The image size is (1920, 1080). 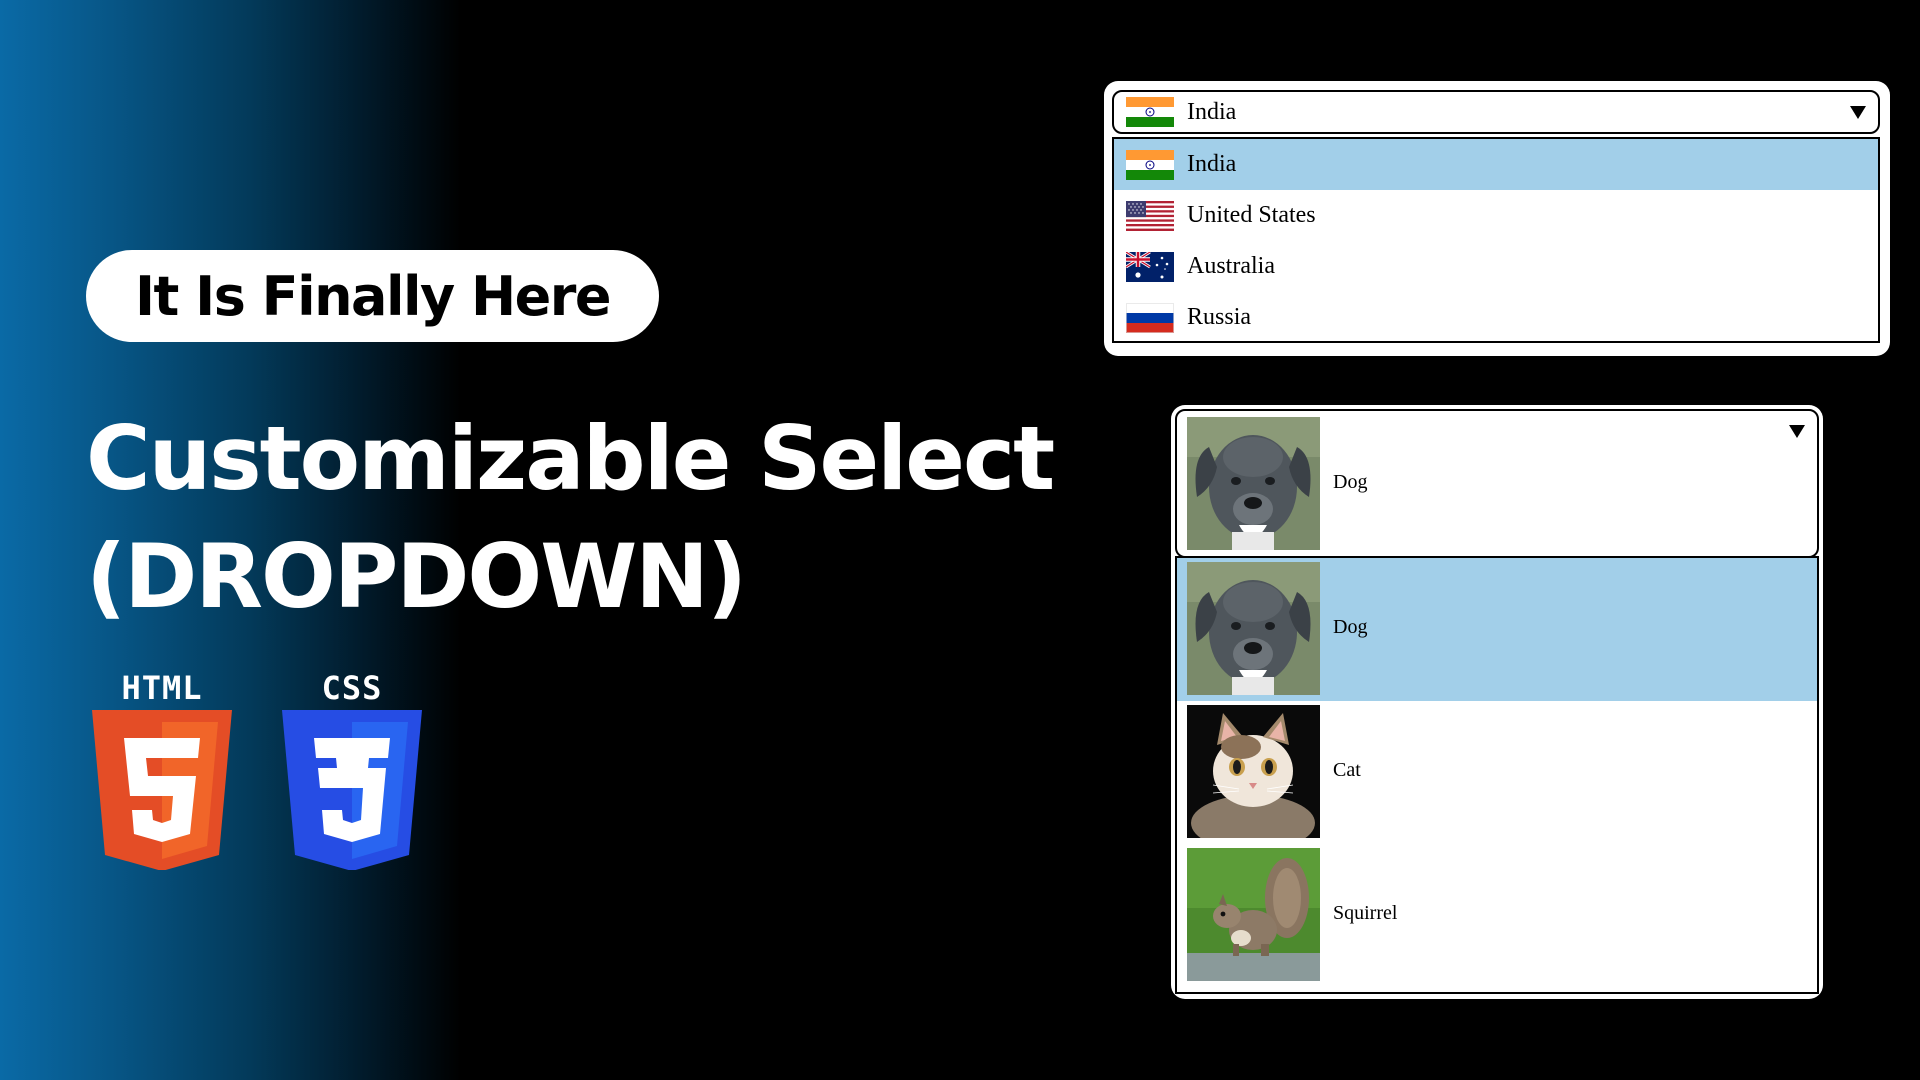 I want to click on country-option-australia: Australia, so click(x=1496, y=266).